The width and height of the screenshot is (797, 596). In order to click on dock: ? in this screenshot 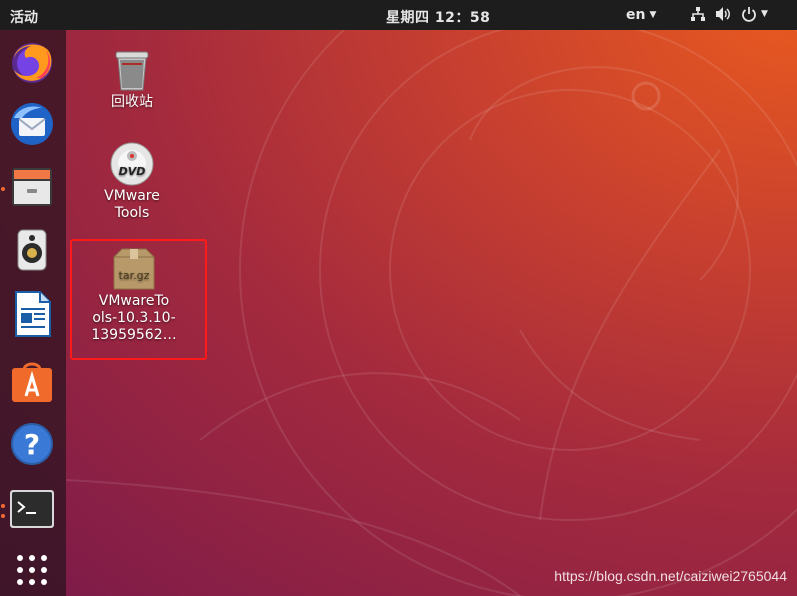, I will do `click(33, 313)`.